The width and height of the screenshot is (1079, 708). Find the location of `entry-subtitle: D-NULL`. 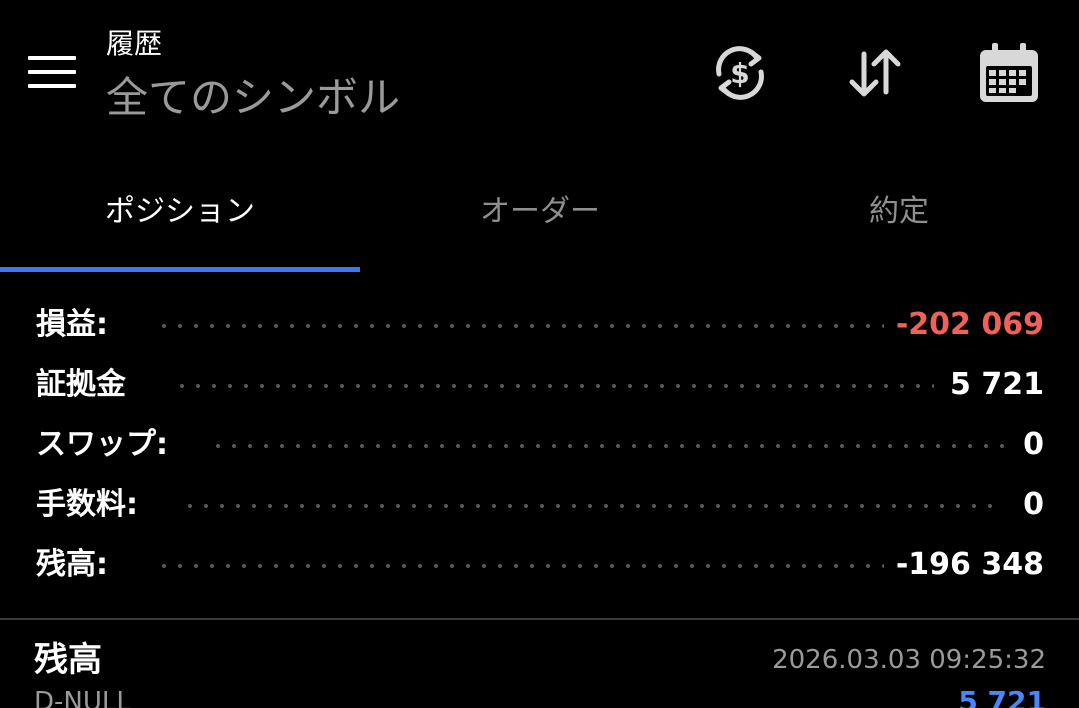

entry-subtitle: D-NULL is located at coordinates (82, 697).